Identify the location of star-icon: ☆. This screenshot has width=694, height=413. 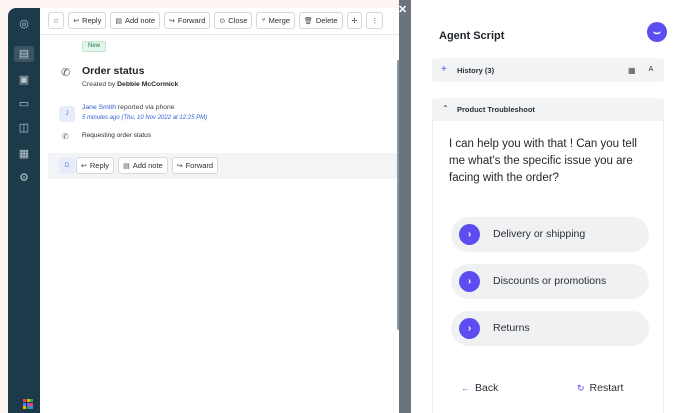
(56, 21).